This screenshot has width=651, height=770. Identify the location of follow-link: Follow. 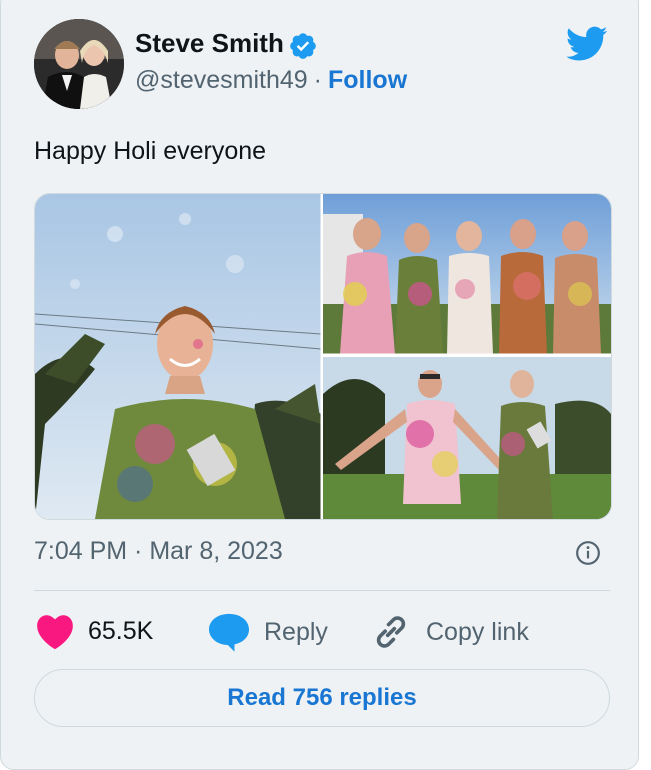
(367, 80).